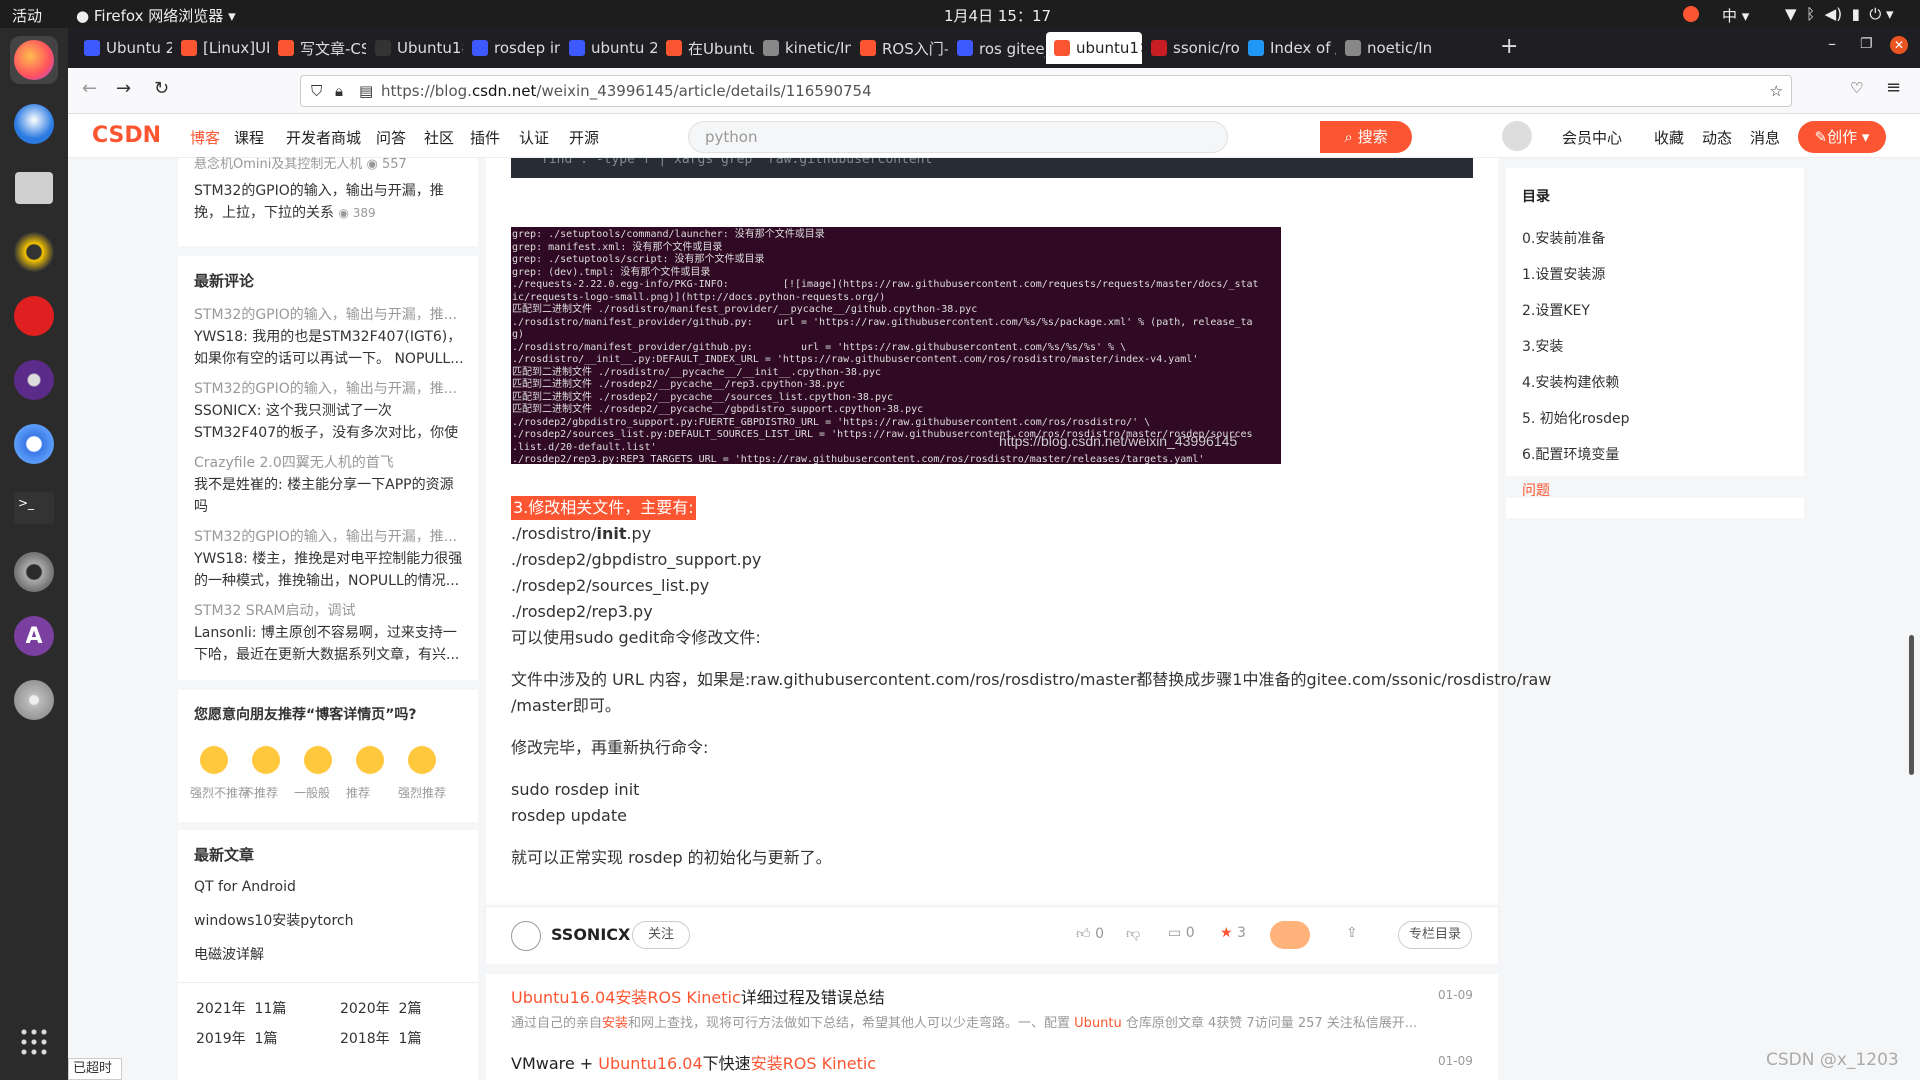 The height and width of the screenshot is (1080, 1920). I want to click on list-item: QT for Android, so click(245, 887).